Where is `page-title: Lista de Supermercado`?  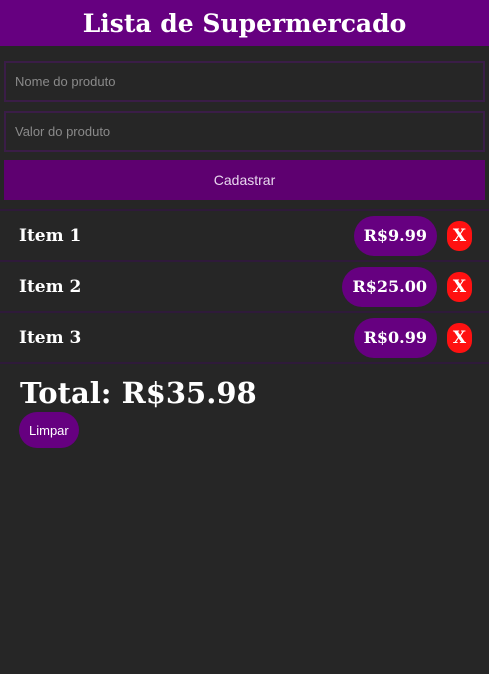 page-title: Lista de Supermercado is located at coordinates (244, 23).